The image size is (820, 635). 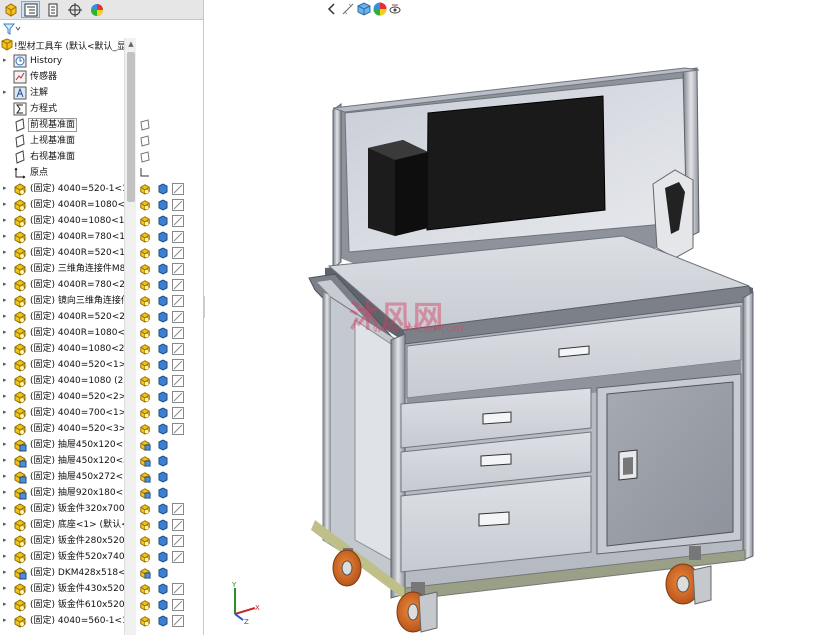 I want to click on tab-part-icon, so click(x=10, y=9).